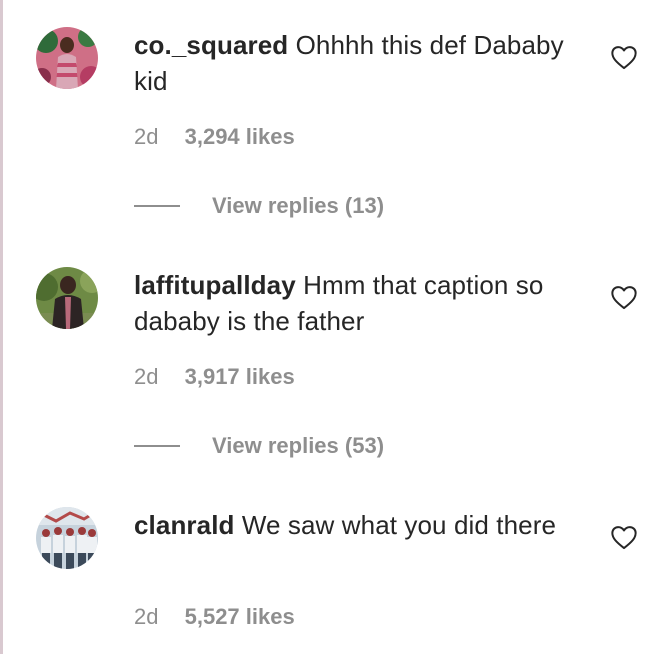 This screenshot has height=654, width=660. What do you see at coordinates (1, 327) in the screenshot?
I see `left-divider` at bounding box center [1, 327].